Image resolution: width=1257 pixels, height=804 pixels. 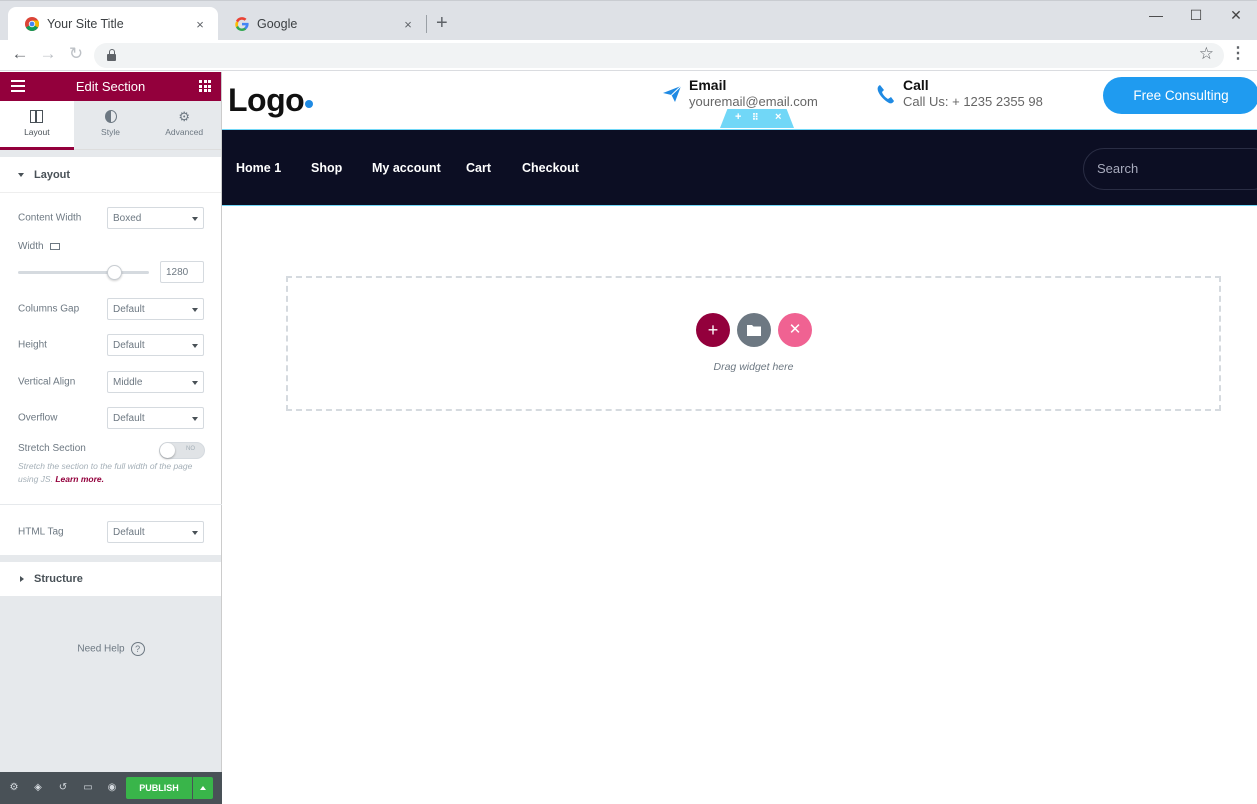 What do you see at coordinates (48, 54) in the screenshot?
I see `forward-icon: →` at bounding box center [48, 54].